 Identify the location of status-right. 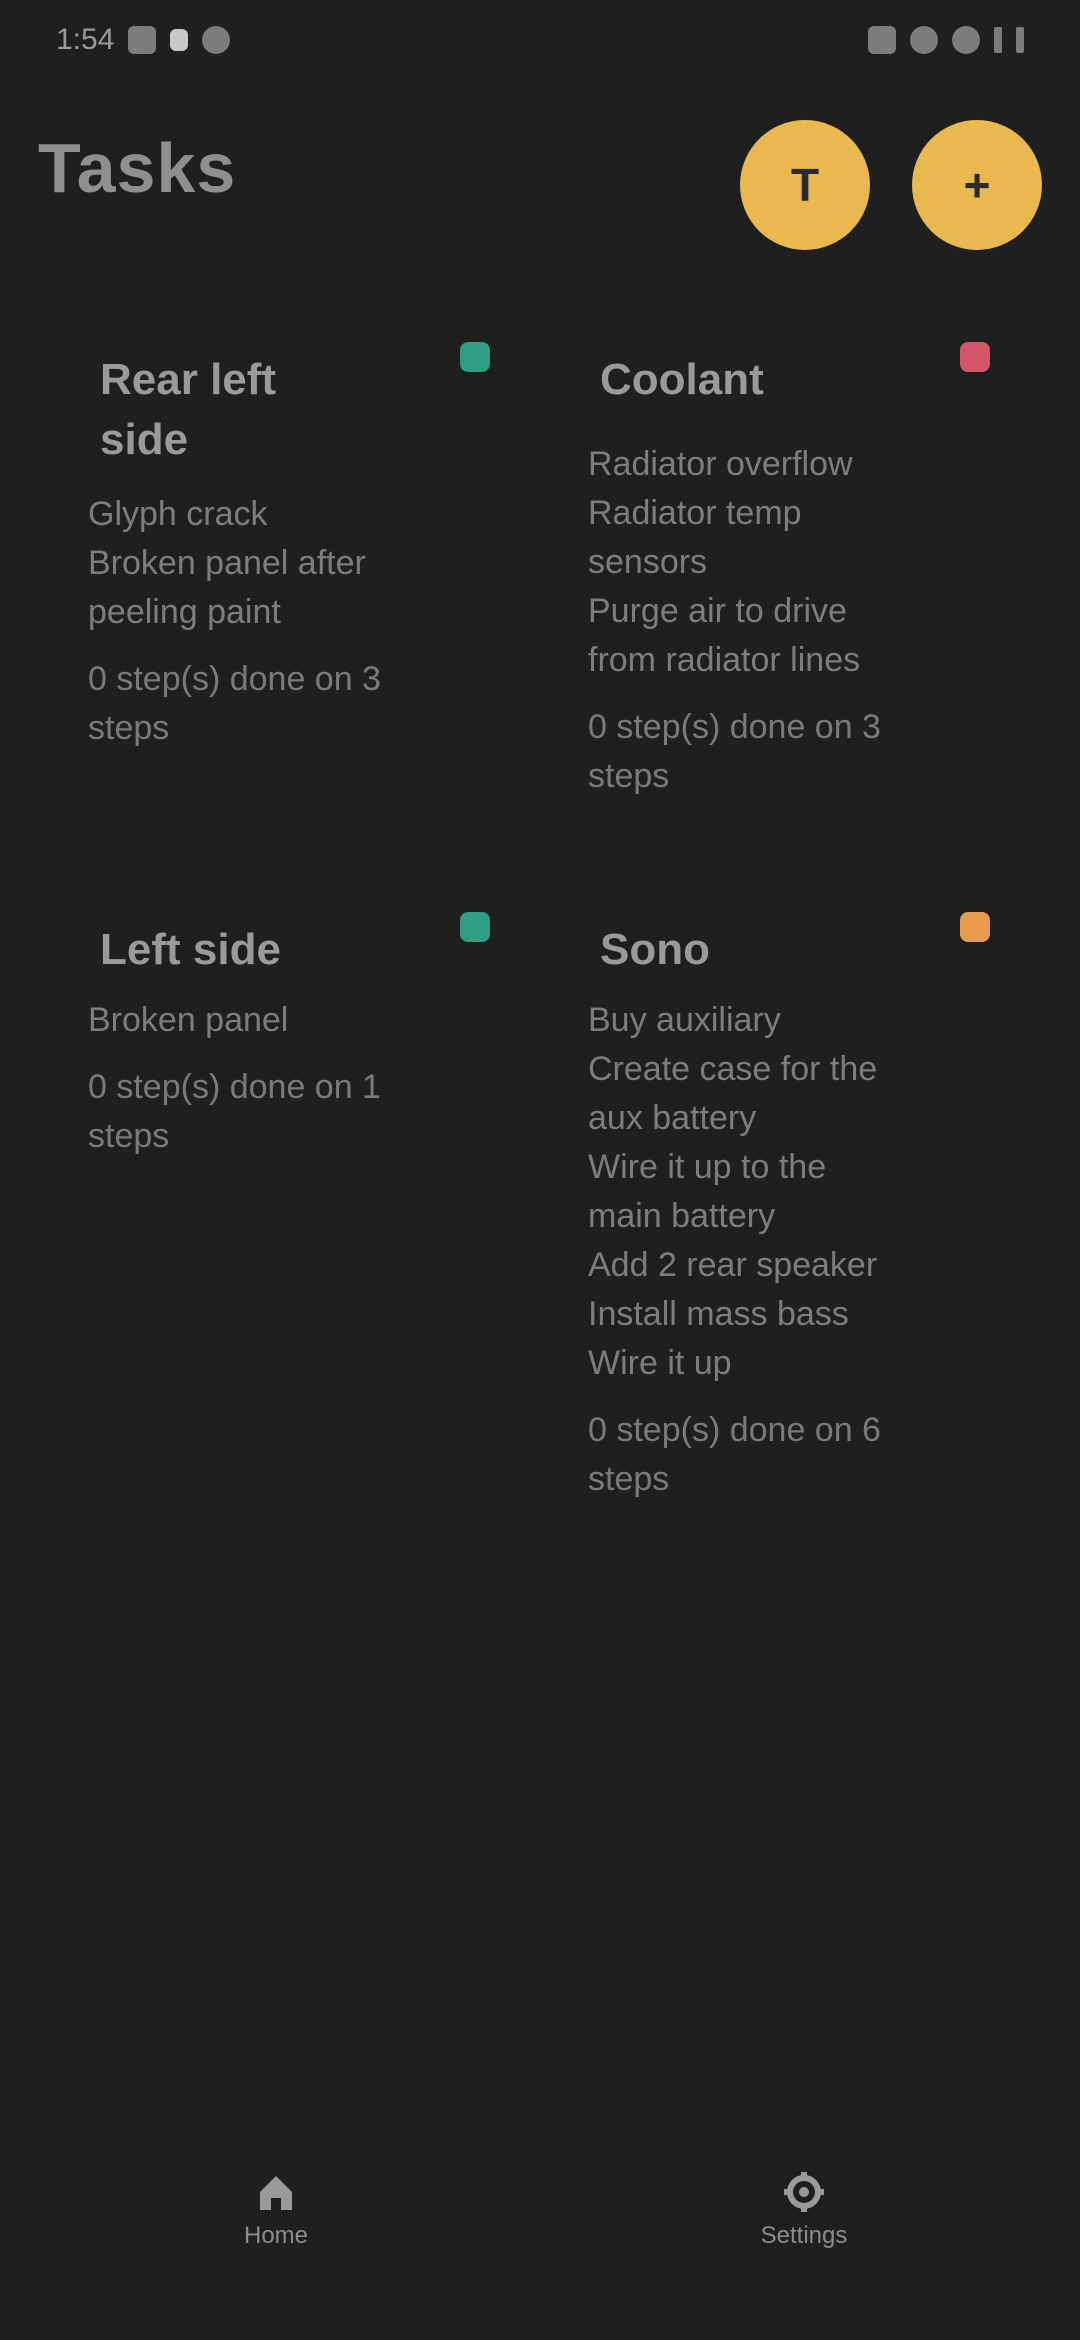
(946, 40).